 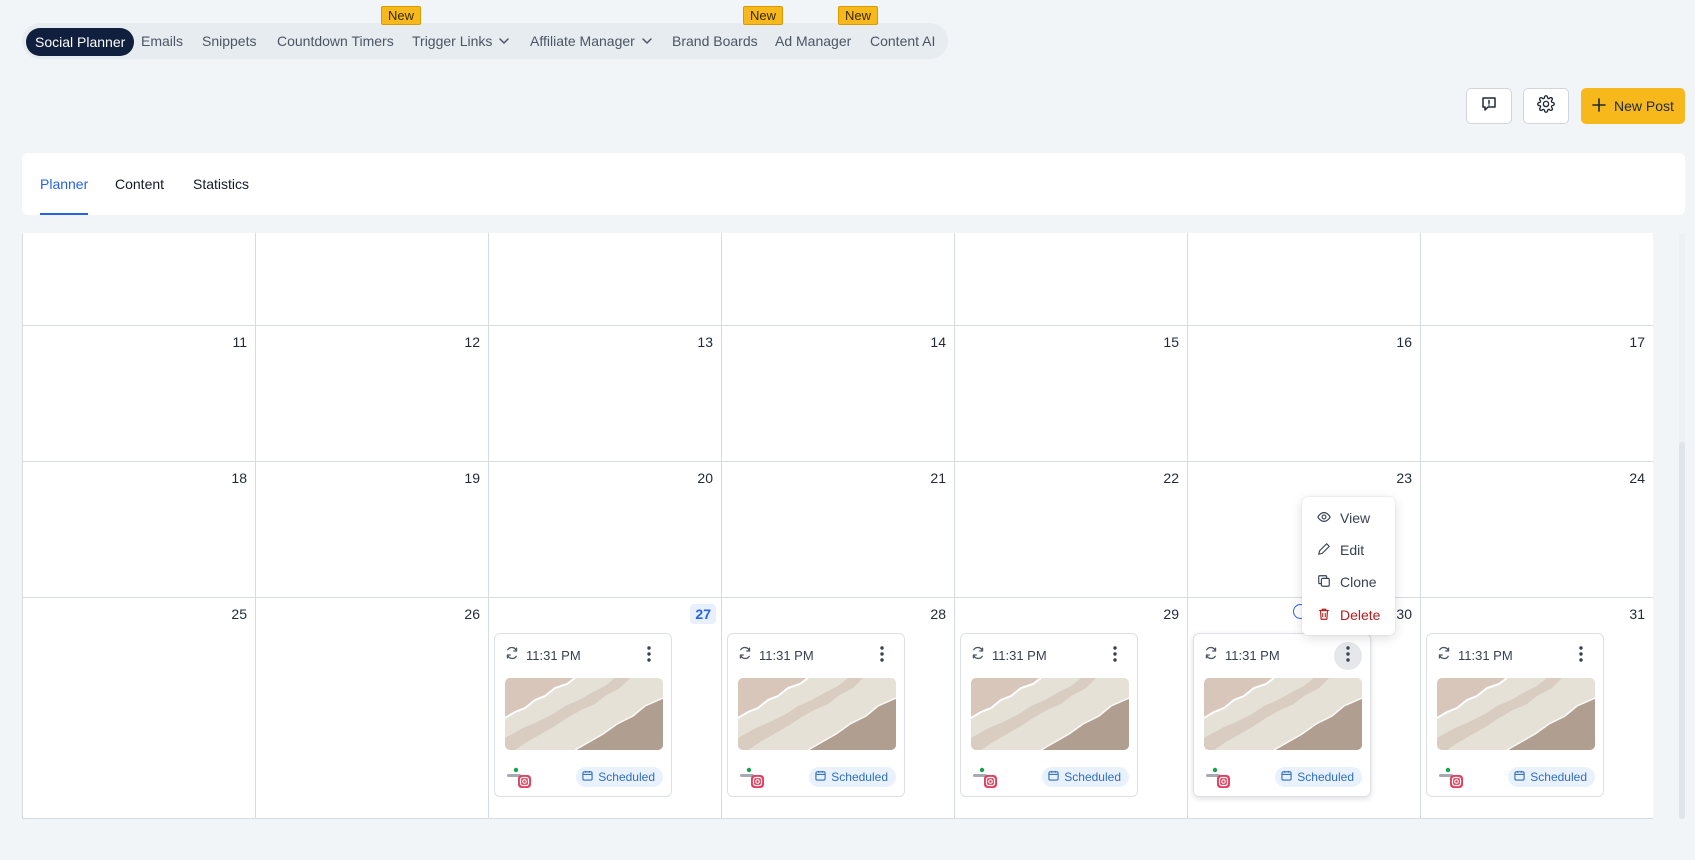 I want to click on nav-brand-boards: Brand Boards, so click(x=715, y=41).